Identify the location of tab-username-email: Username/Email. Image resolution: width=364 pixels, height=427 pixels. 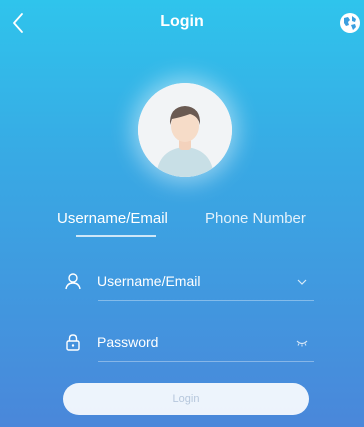
(112, 218).